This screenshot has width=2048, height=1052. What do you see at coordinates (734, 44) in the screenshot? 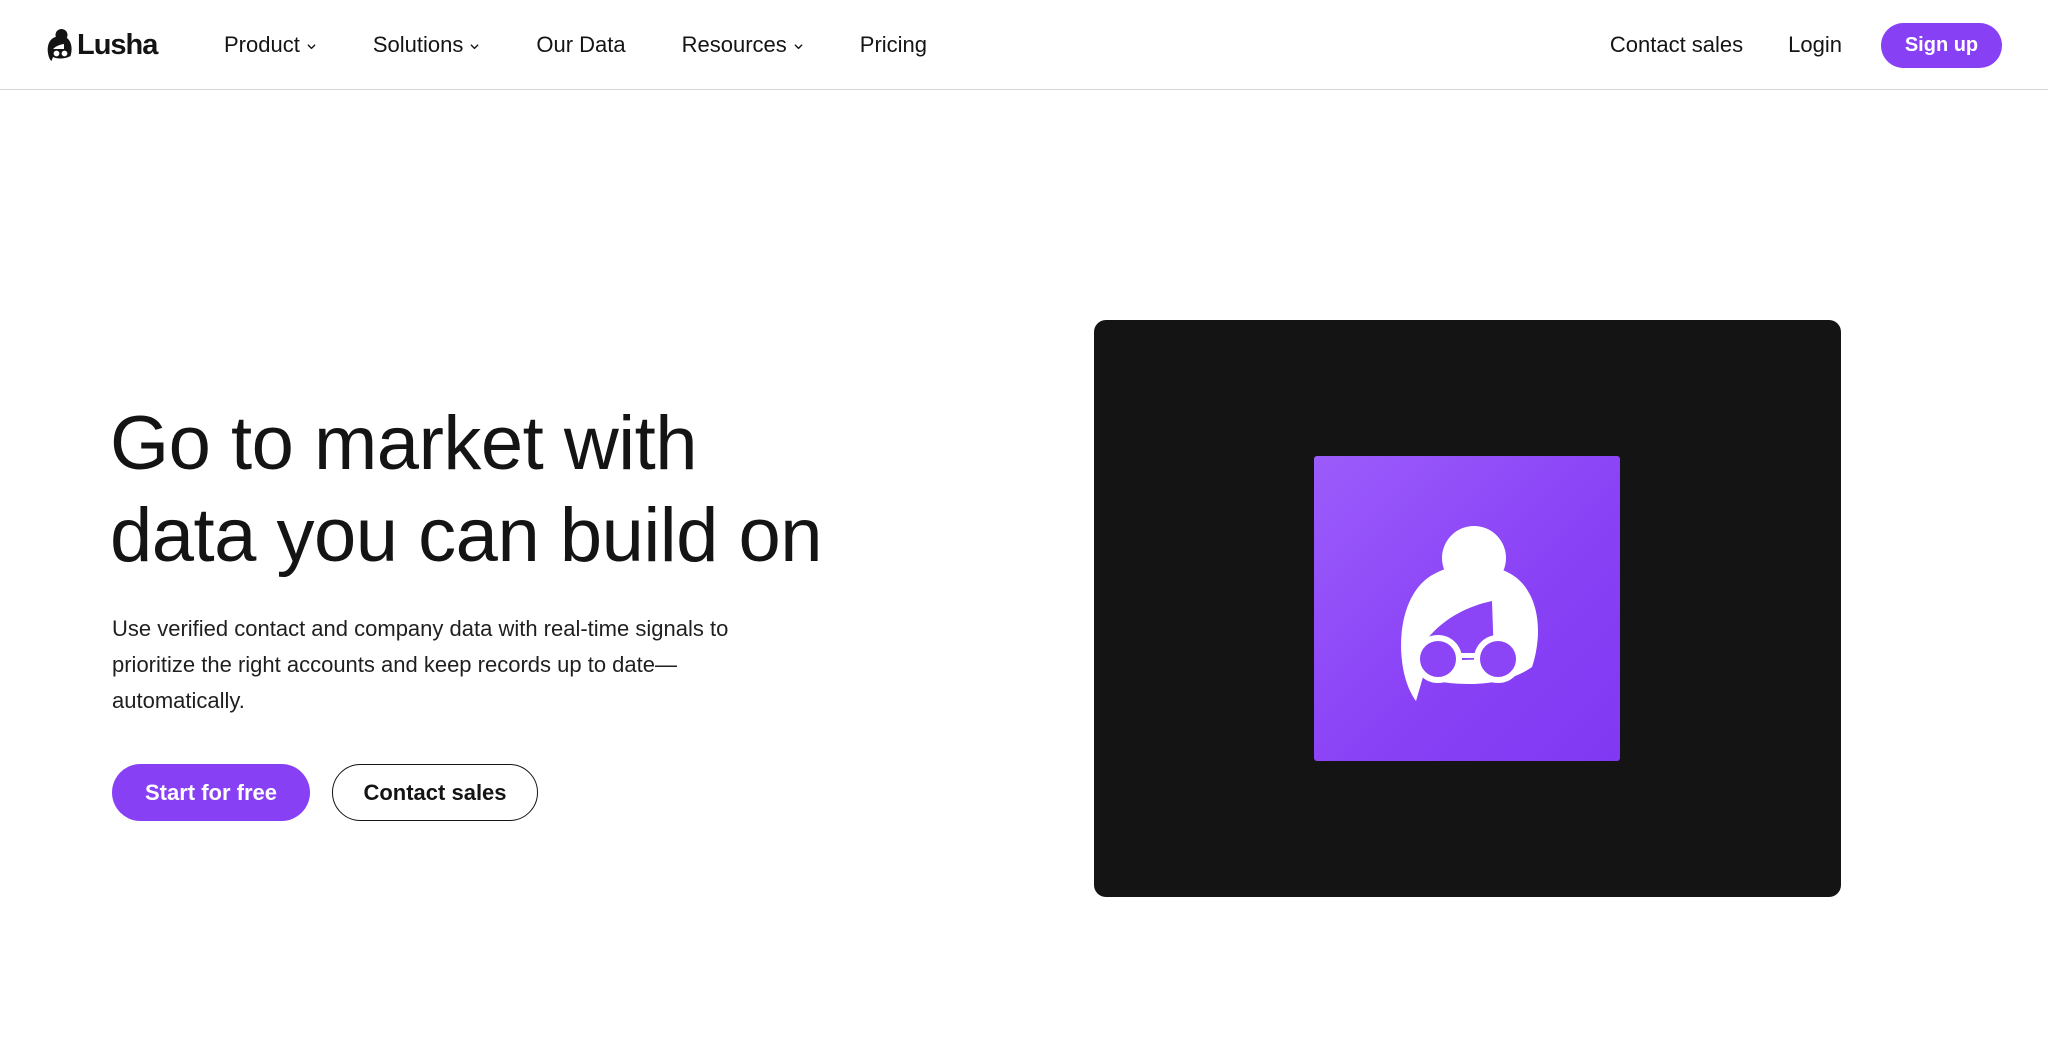
I see `nav-item-label: Resources` at bounding box center [734, 44].